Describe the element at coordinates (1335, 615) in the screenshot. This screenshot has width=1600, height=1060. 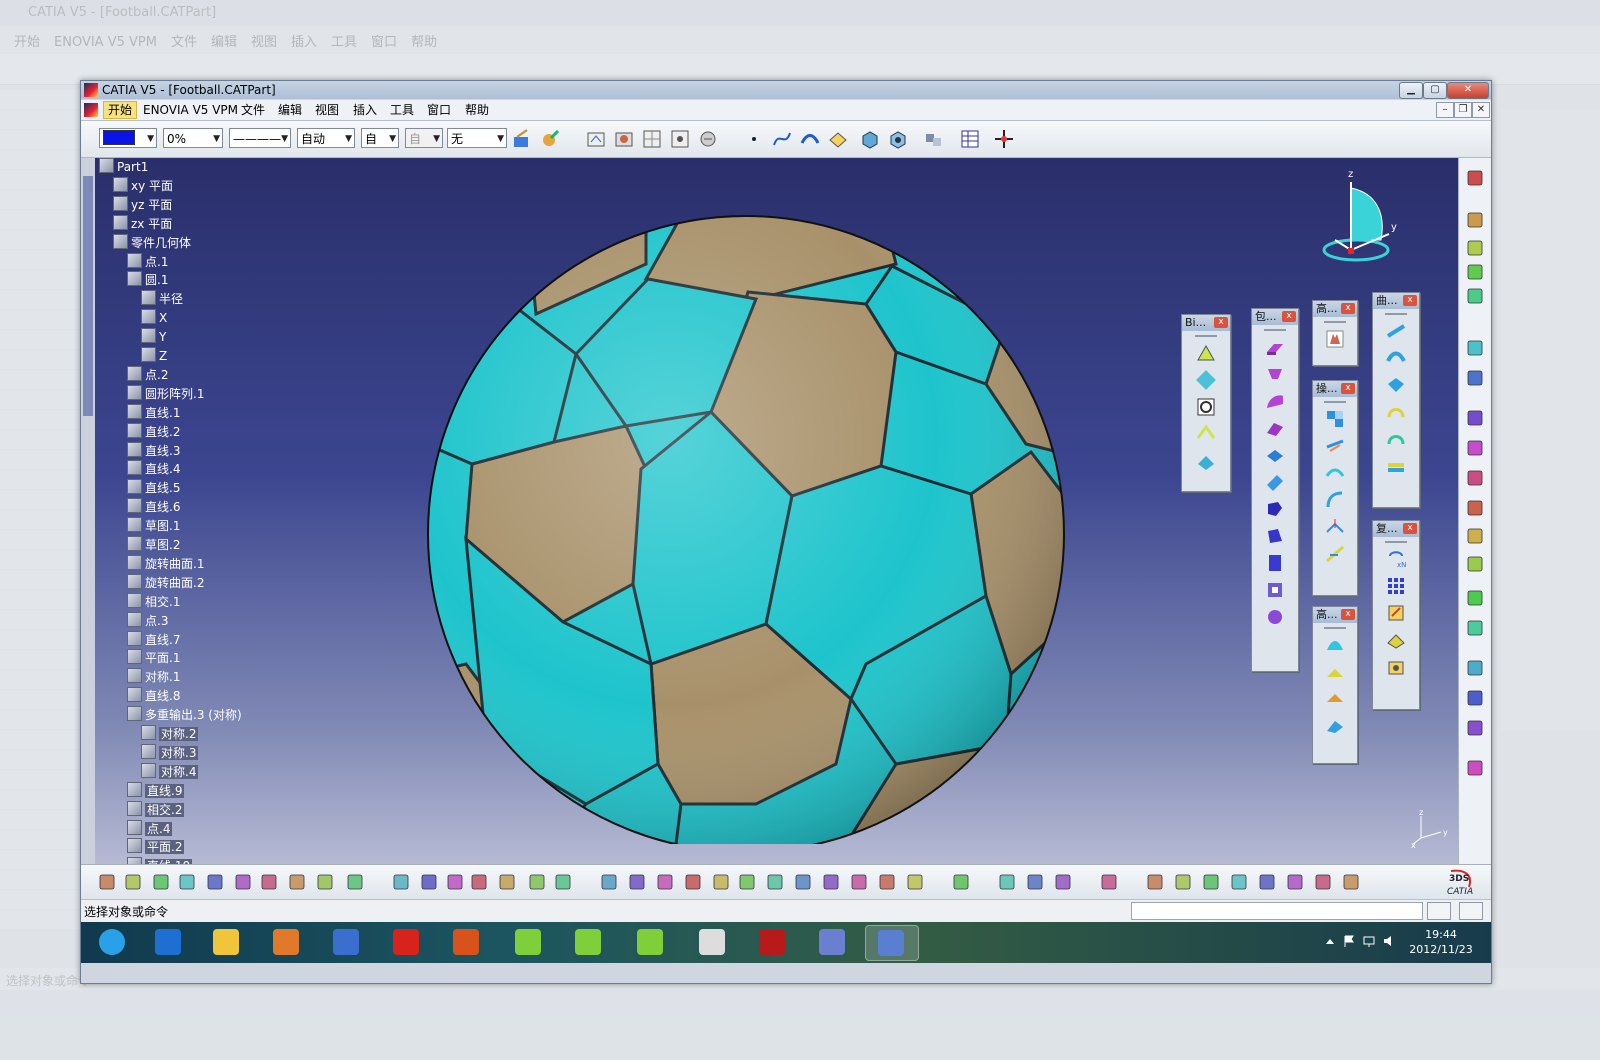
I see `panel-title: 高... x` at that location.